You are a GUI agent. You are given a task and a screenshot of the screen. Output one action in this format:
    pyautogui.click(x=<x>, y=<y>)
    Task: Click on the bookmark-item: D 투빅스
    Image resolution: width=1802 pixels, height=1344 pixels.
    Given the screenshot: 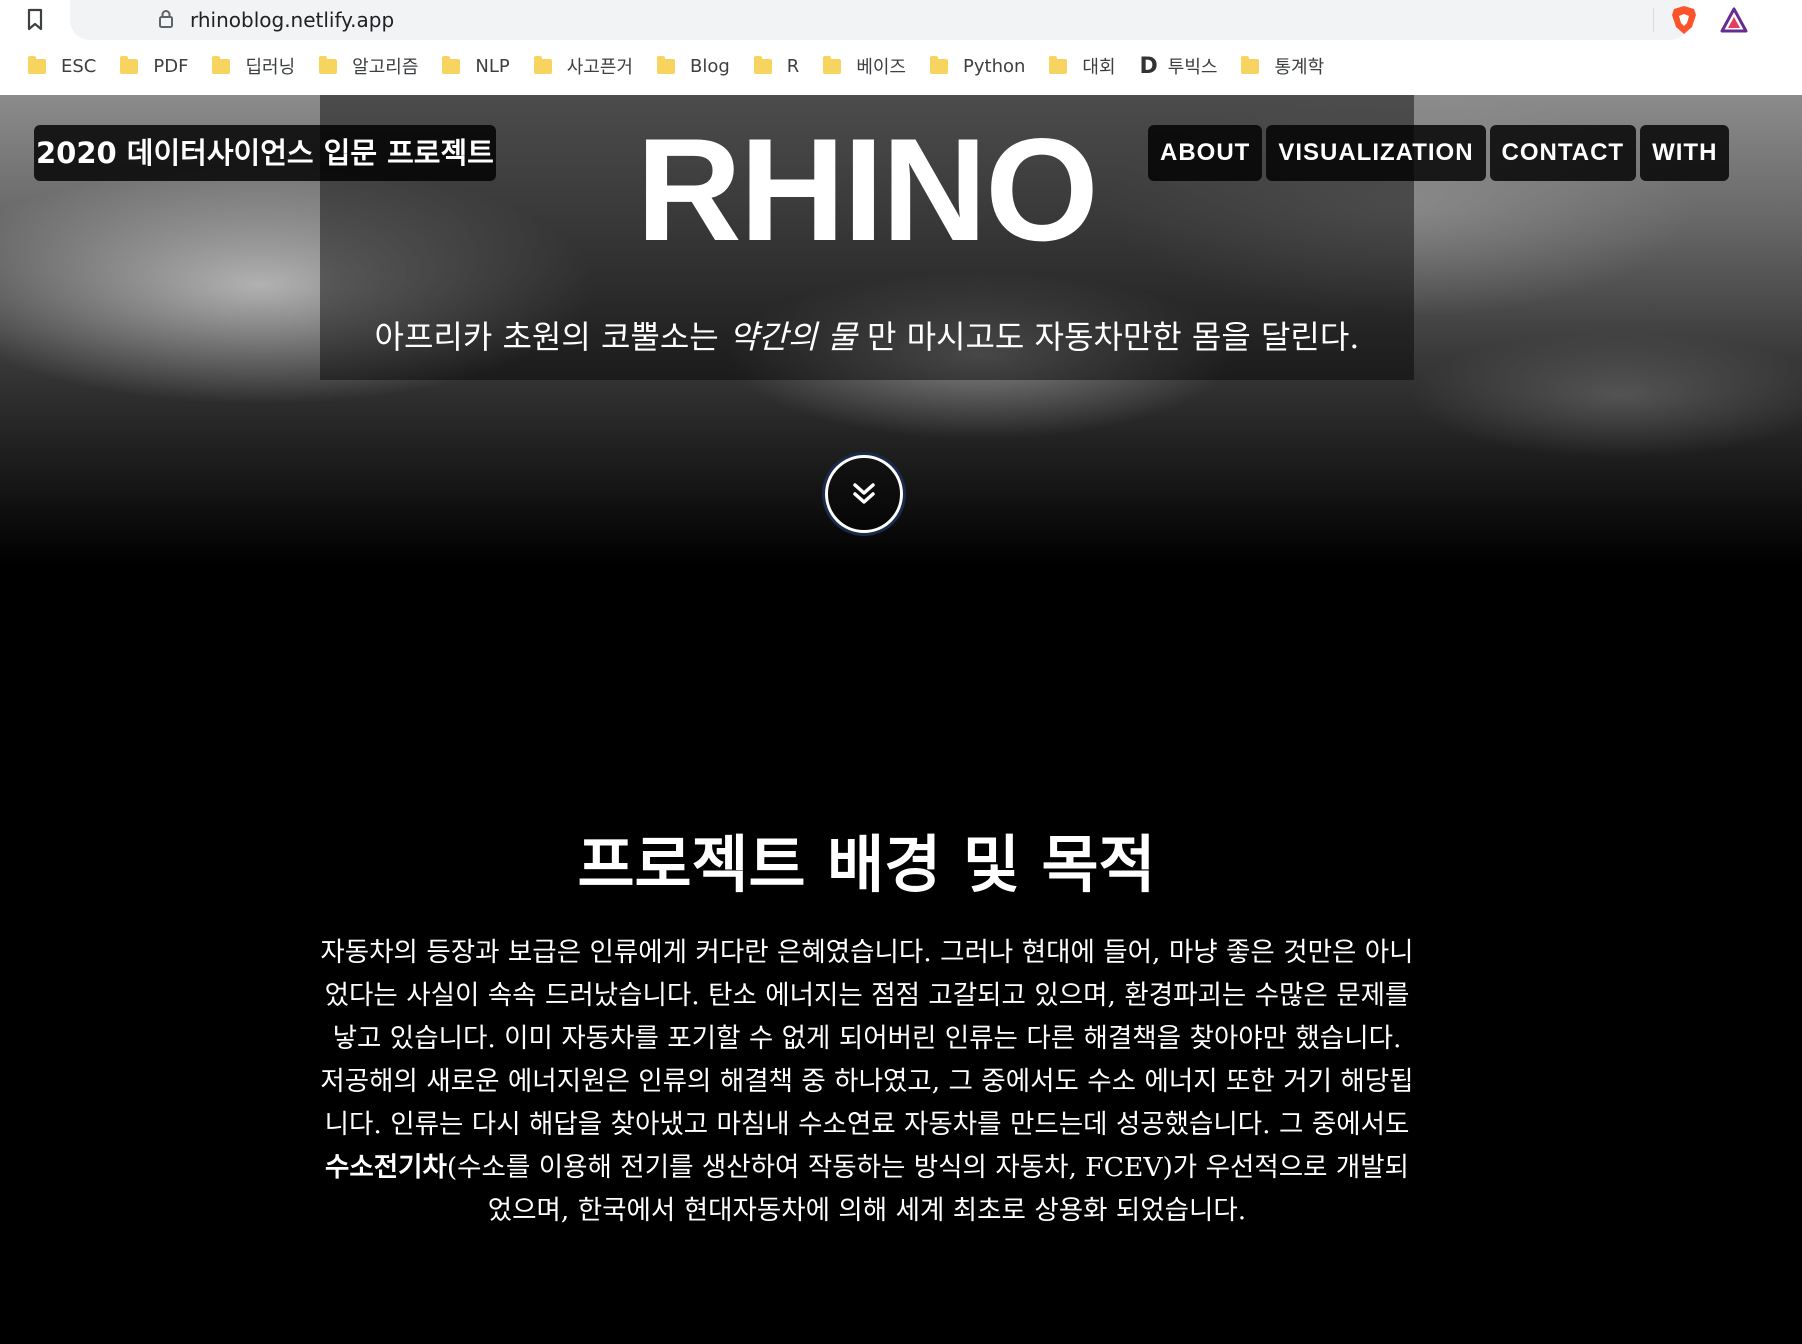 What is the action you would take?
    pyautogui.click(x=1179, y=66)
    